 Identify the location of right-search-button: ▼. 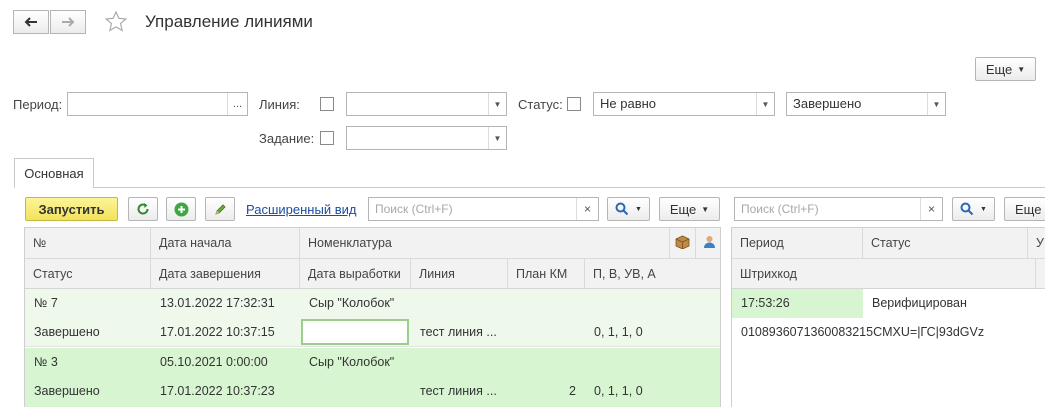
(973, 209).